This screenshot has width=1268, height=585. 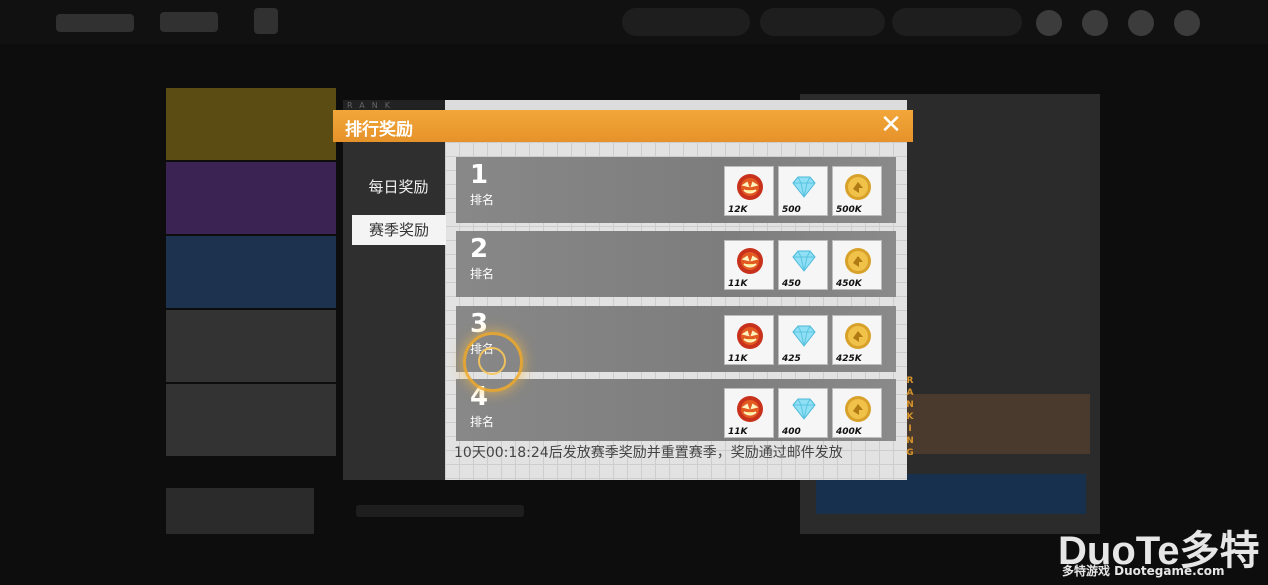 What do you see at coordinates (791, 210) in the screenshot?
I see `reward-amount: 500` at bounding box center [791, 210].